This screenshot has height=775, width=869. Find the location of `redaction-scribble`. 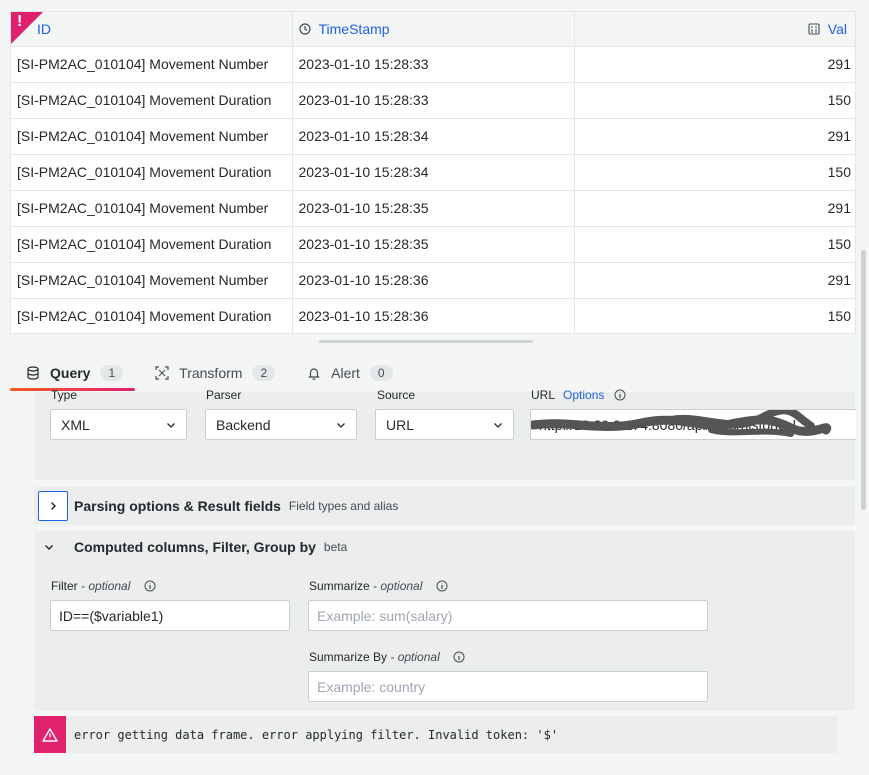

redaction-scribble is located at coordinates (681, 423).